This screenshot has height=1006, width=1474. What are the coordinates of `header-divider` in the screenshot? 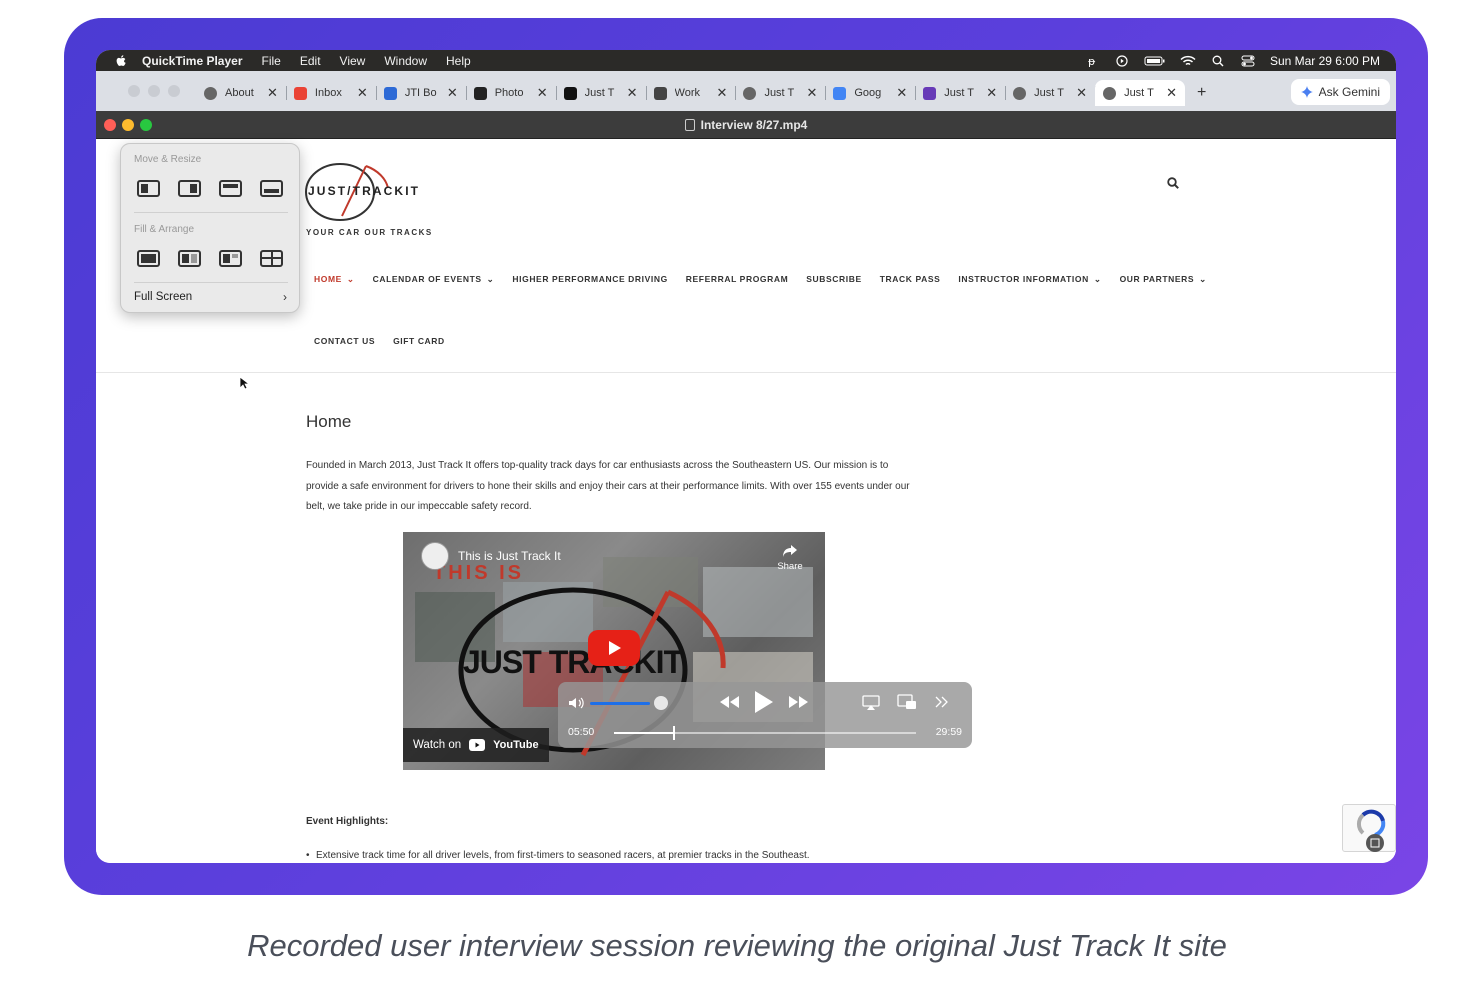 It's located at (746, 372).